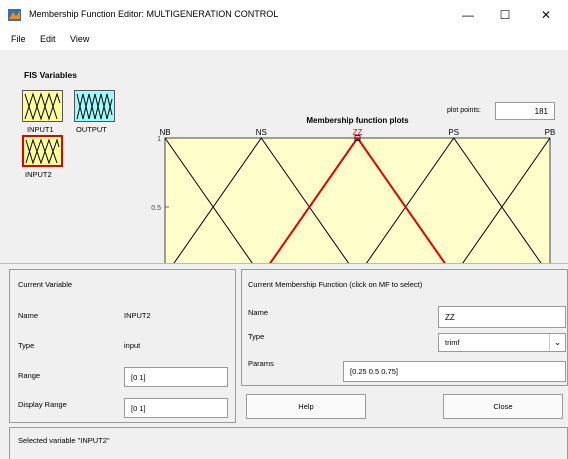  Describe the element at coordinates (64, 440) in the screenshot. I see `status-text: Selected variable "INPUT2"` at that location.